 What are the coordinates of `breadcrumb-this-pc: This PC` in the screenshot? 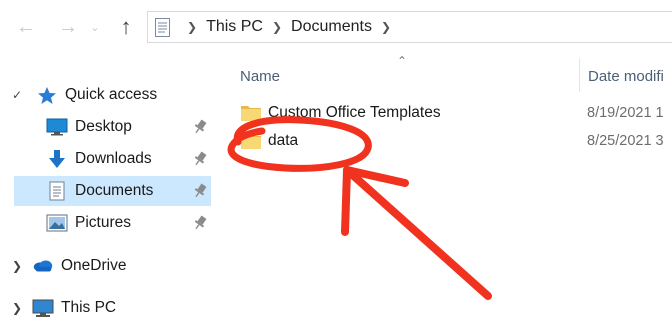 It's located at (234, 27).